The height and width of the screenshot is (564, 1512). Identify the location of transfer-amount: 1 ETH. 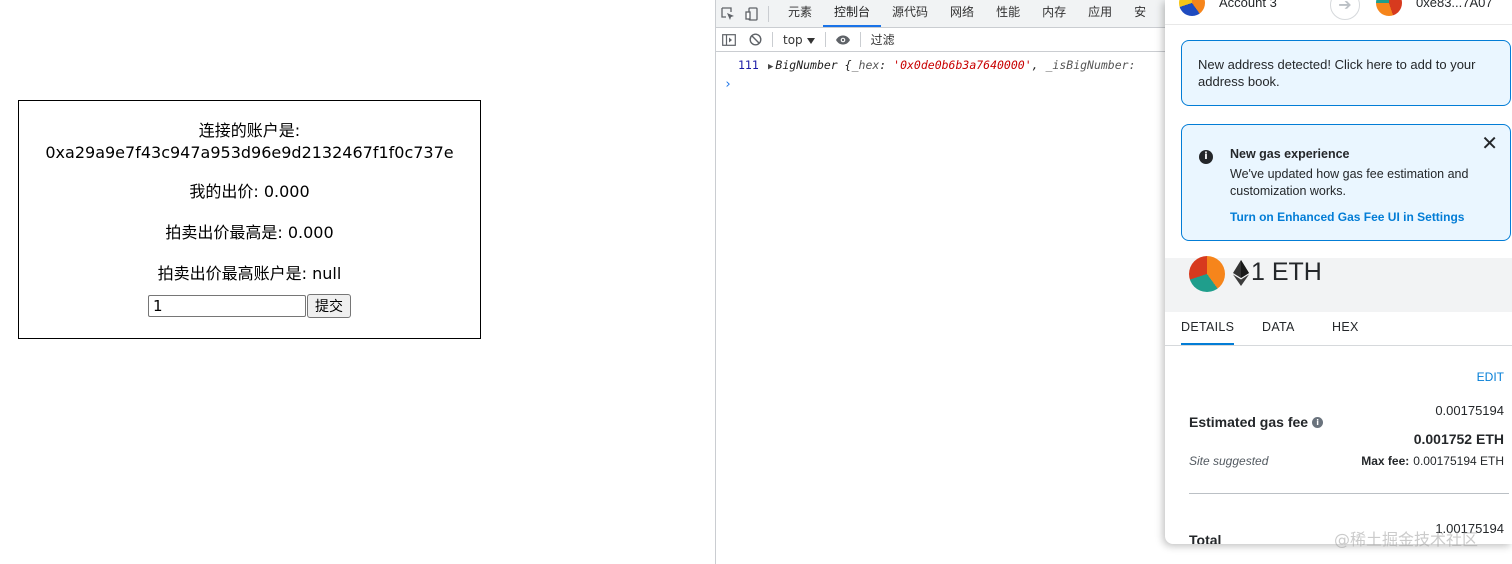
(1286, 272).